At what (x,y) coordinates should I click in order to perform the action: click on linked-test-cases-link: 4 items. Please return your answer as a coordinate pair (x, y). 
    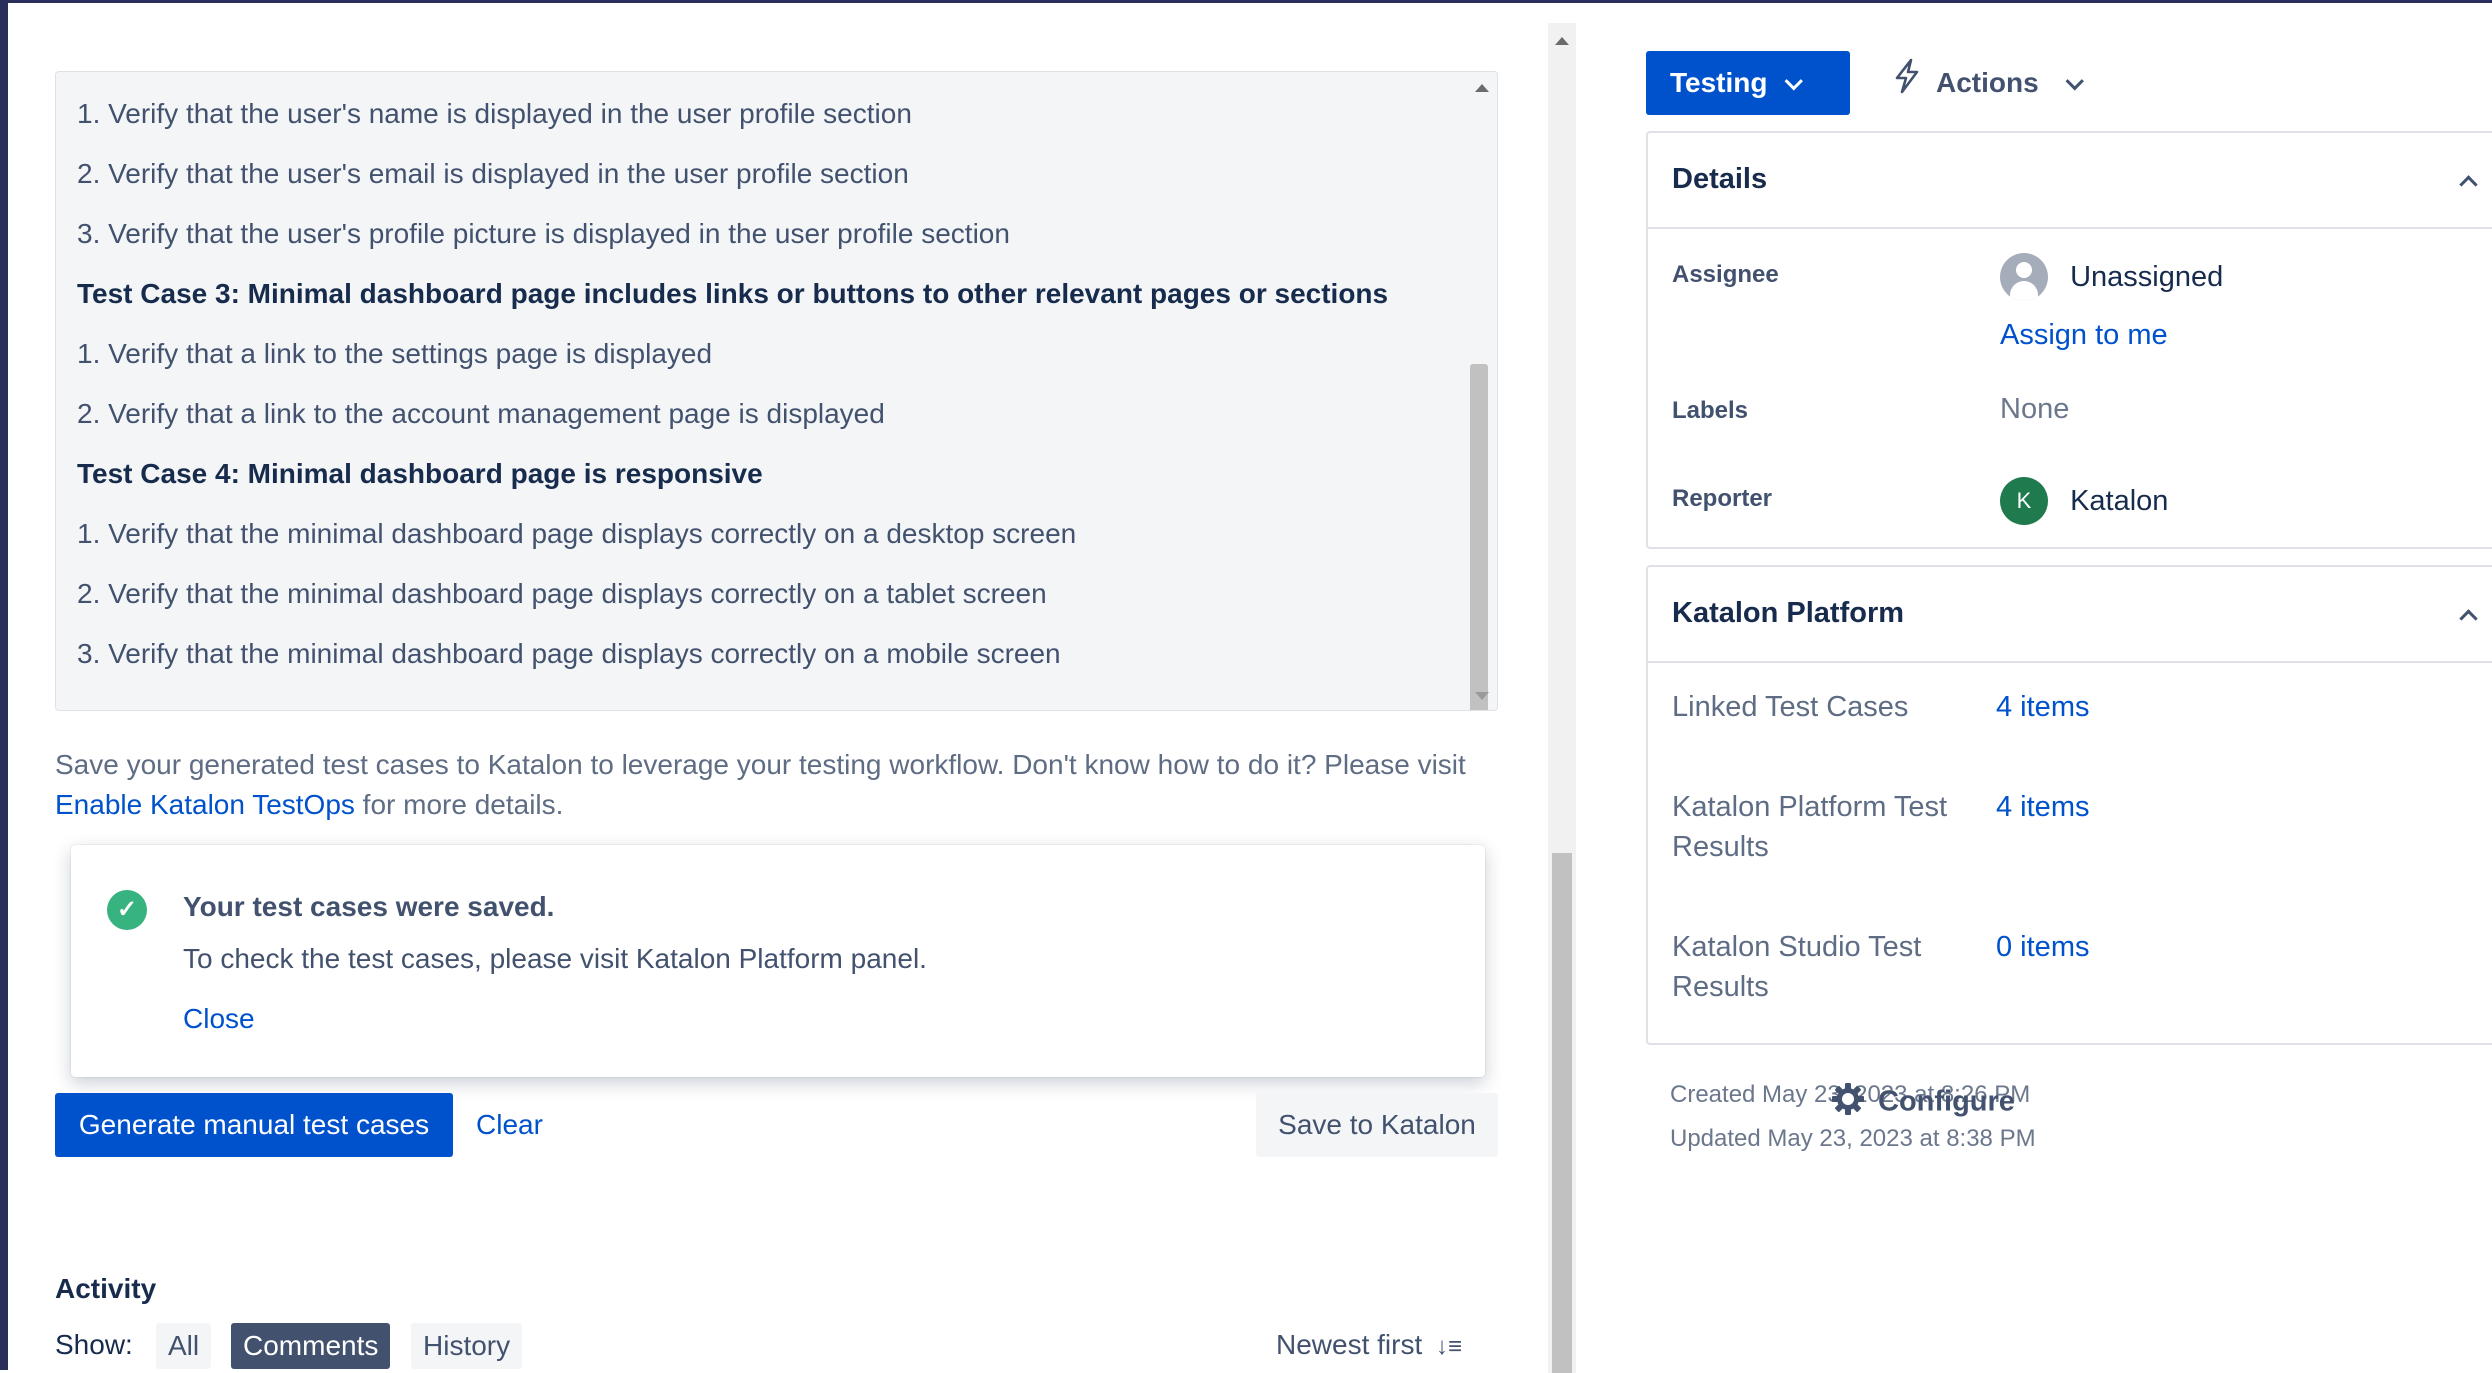
    Looking at the image, I should click on (2042, 707).